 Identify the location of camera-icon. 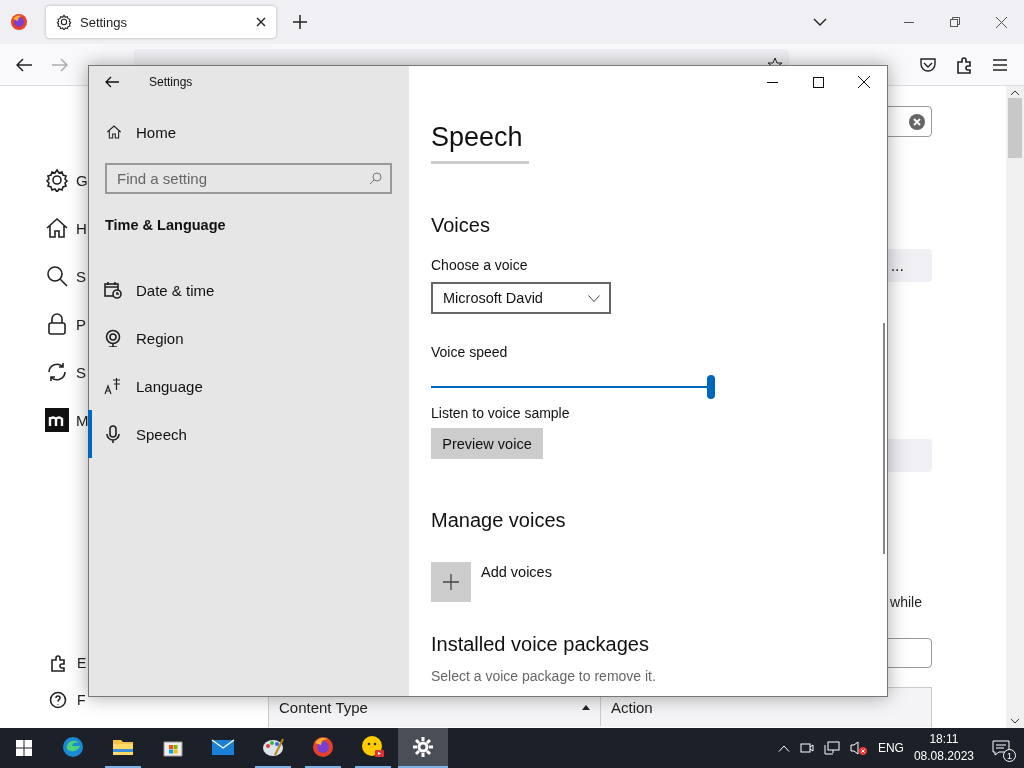
(806, 748).